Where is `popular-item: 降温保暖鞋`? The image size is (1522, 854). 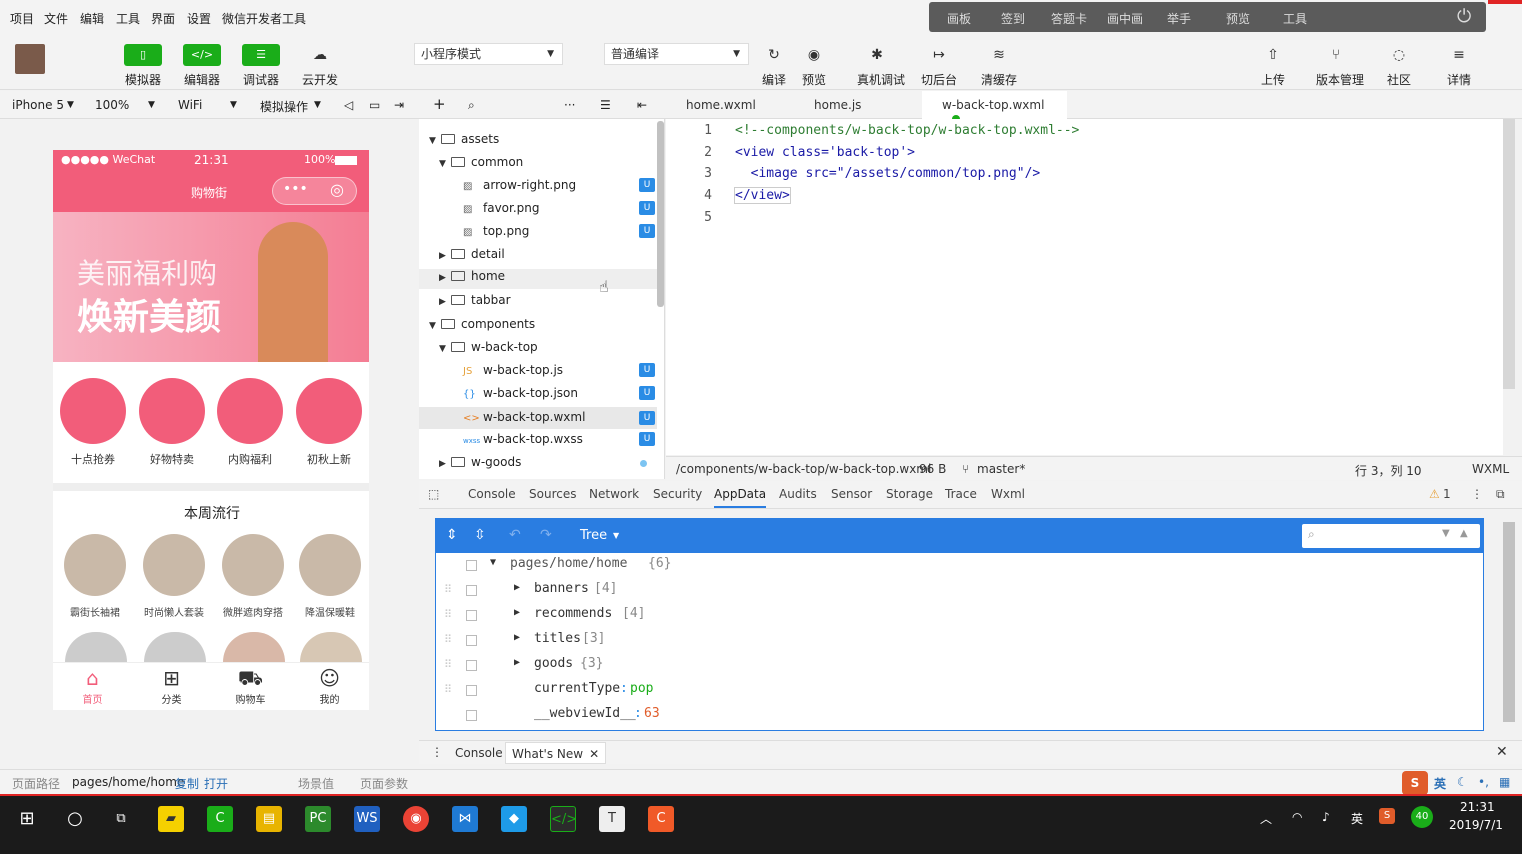
popular-item: 降温保暖鞋 is located at coordinates (330, 576).